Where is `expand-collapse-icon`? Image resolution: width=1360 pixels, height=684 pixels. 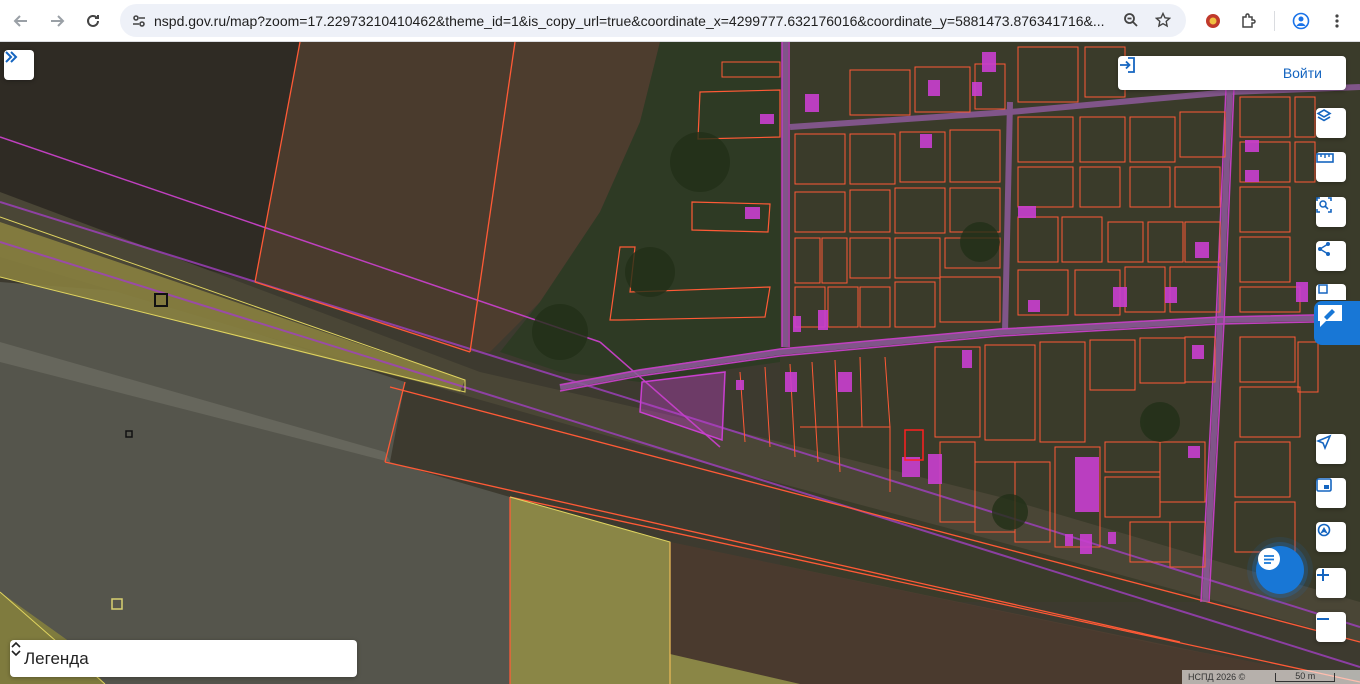
expand-collapse-icon is located at coordinates (16, 649).